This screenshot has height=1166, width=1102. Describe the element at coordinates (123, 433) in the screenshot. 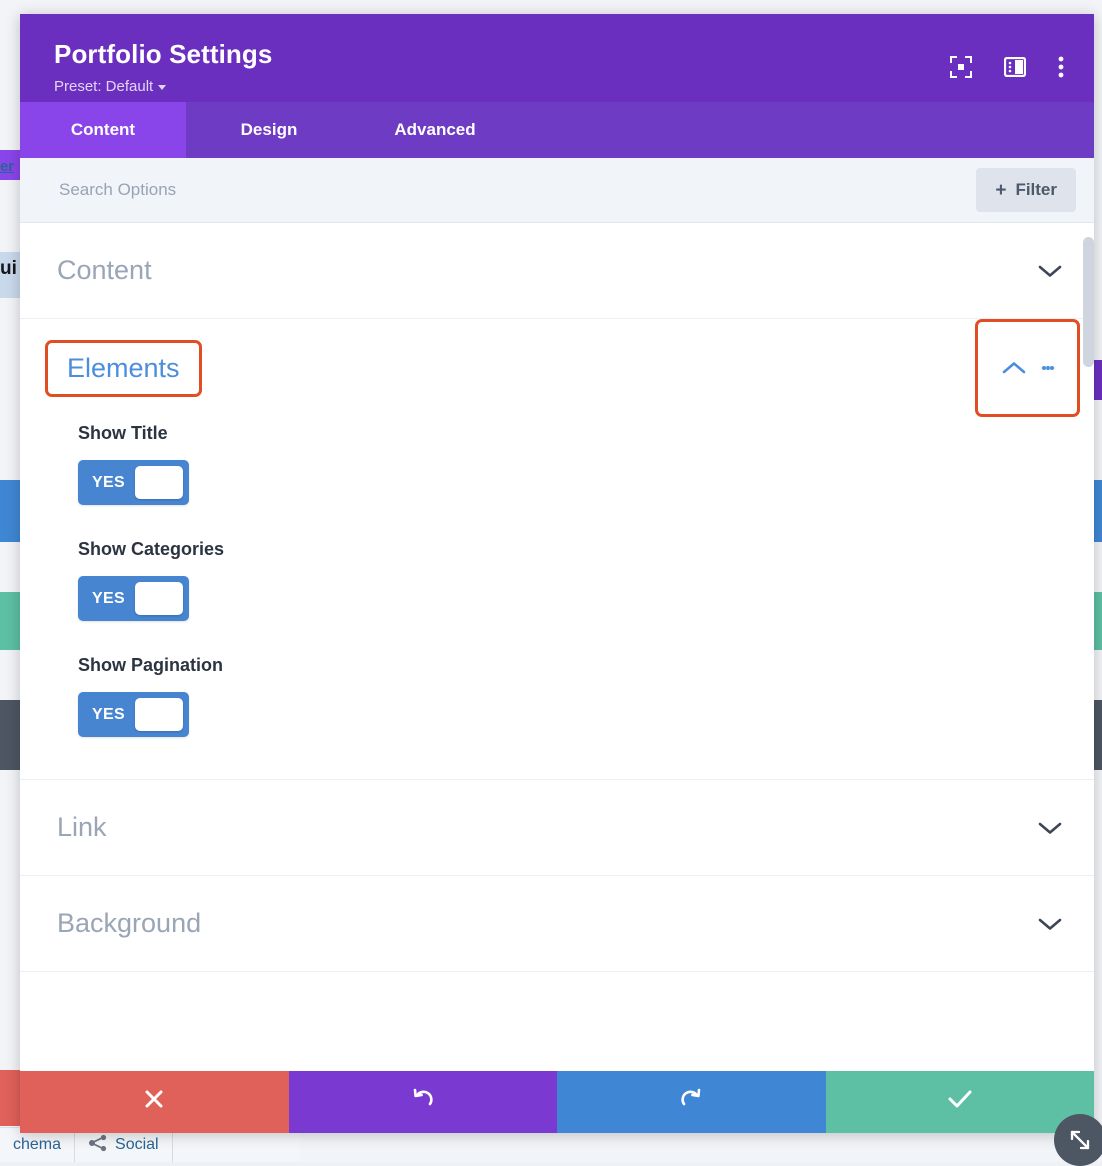

I see `field-show-title-label: Show Title` at that location.